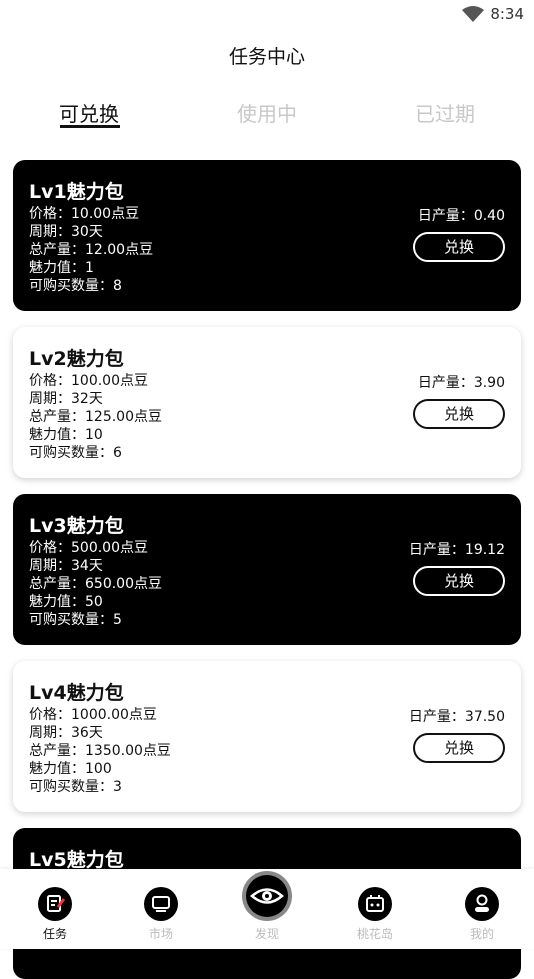 Image resolution: width=534 pixels, height=979 pixels. What do you see at coordinates (482, 904) in the screenshot?
I see `profile-icon` at bounding box center [482, 904].